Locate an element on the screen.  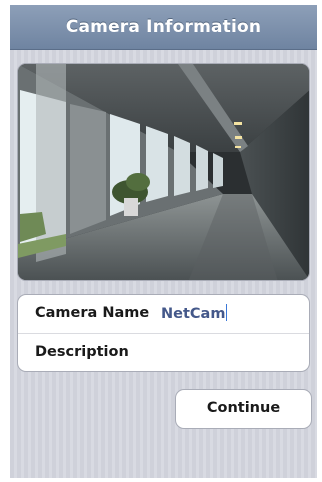
page-title: Camera Information is located at coordinates (163, 27).